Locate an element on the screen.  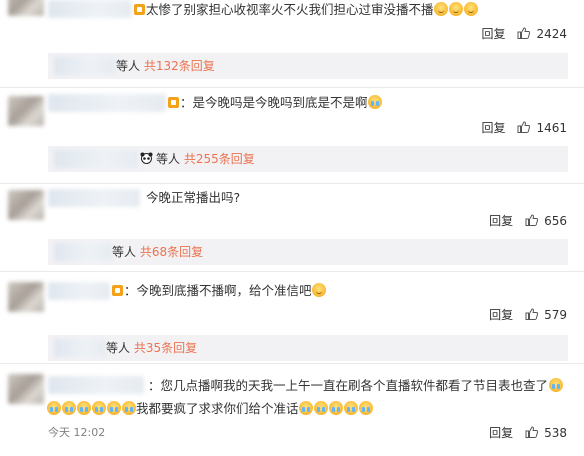
like-count: 2424 is located at coordinates (551, 34).